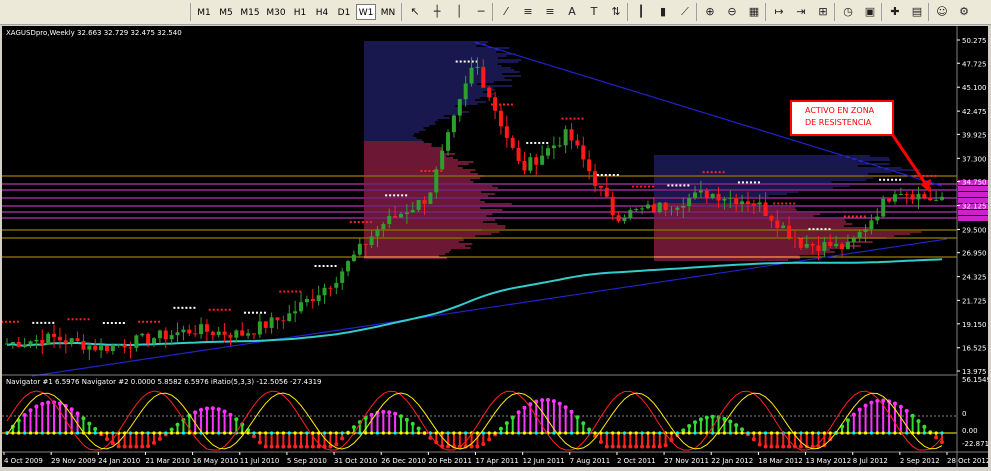 This screenshot has width=991, height=471. Describe the element at coordinates (204, 12) in the screenshot. I see `timeframe-m1: M1` at that location.